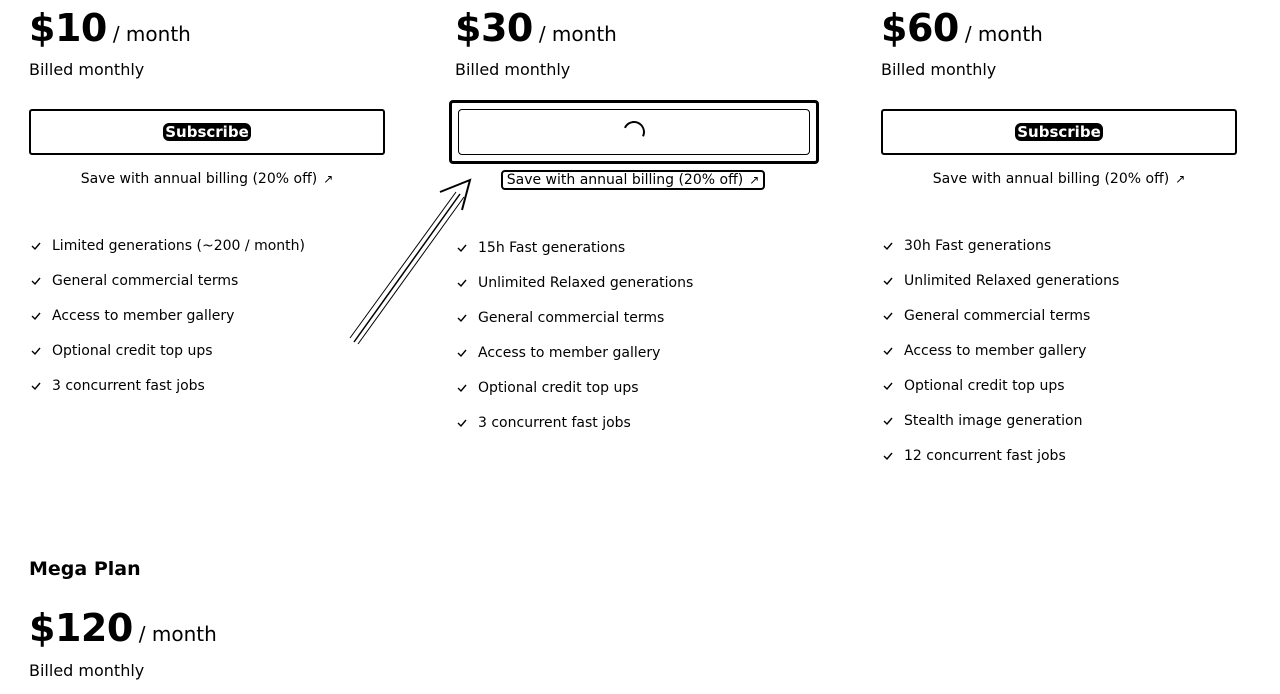 The width and height of the screenshot is (1280, 694). I want to click on feature-item: 30h Fast generations, so click(1000, 253).